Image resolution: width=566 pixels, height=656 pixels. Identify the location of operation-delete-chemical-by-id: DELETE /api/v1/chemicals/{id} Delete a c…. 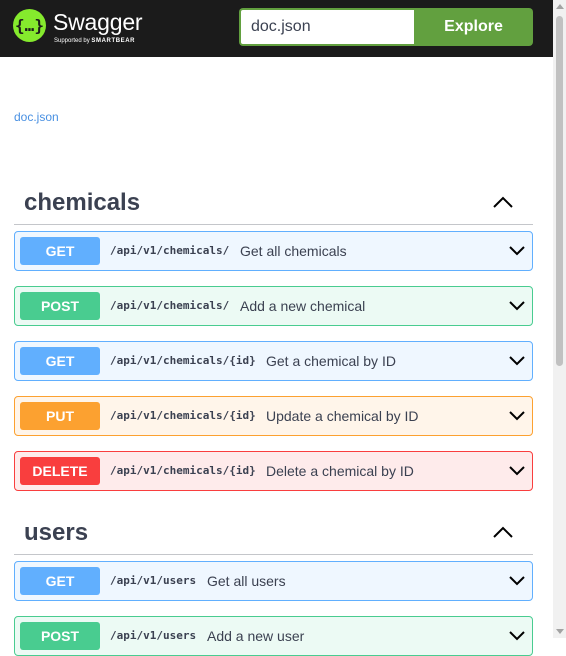
(273, 471).